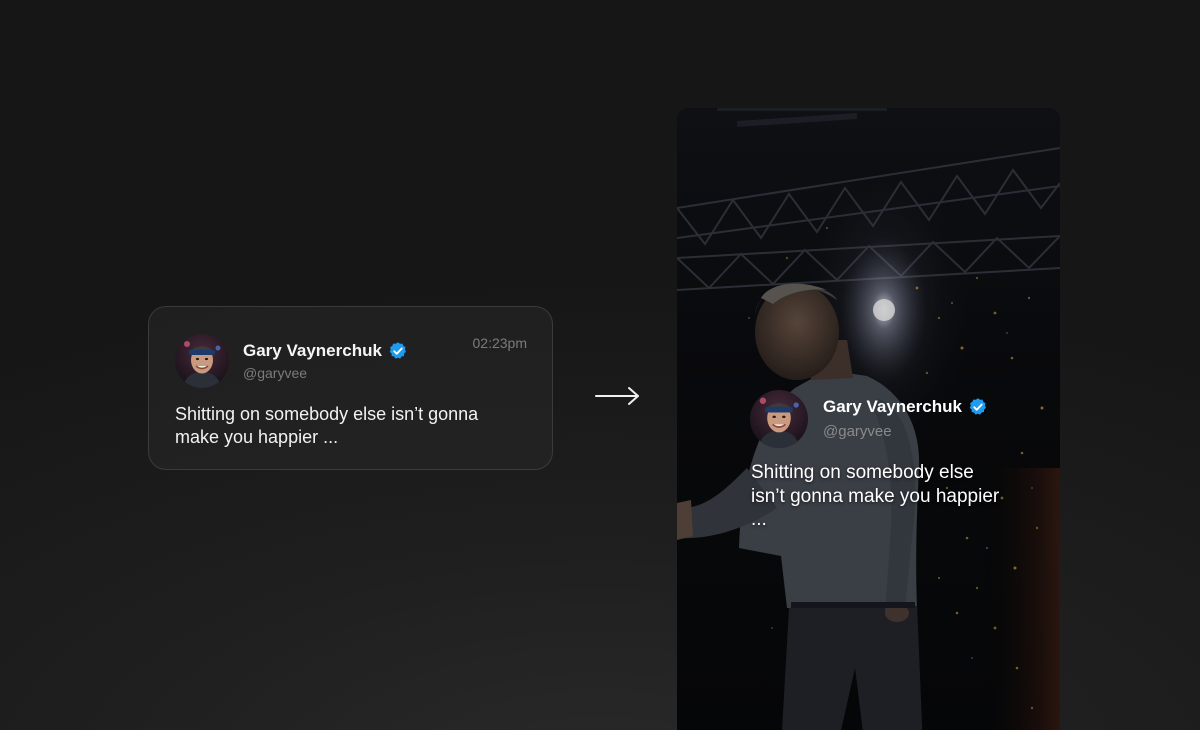  What do you see at coordinates (499, 343) in the screenshot?
I see `tweet-timestamp: 02:23pm` at bounding box center [499, 343].